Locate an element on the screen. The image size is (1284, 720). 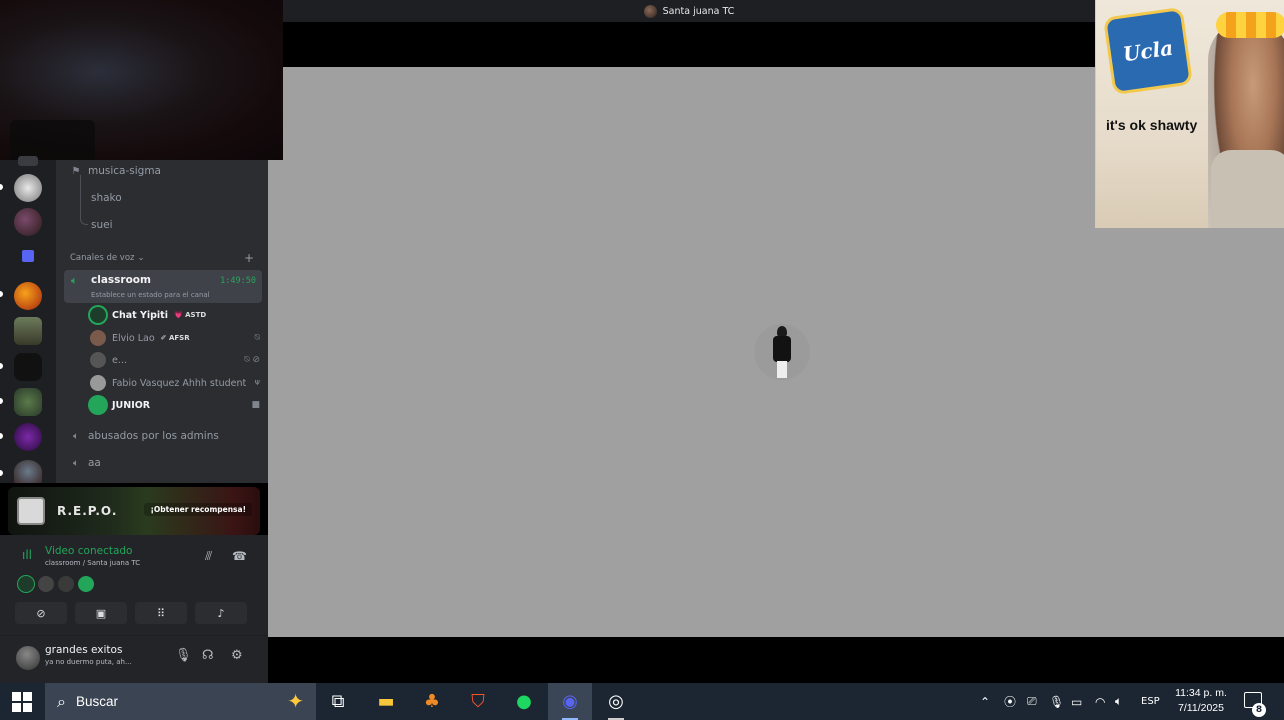
video-icon: ■ is located at coordinates (255, 405).